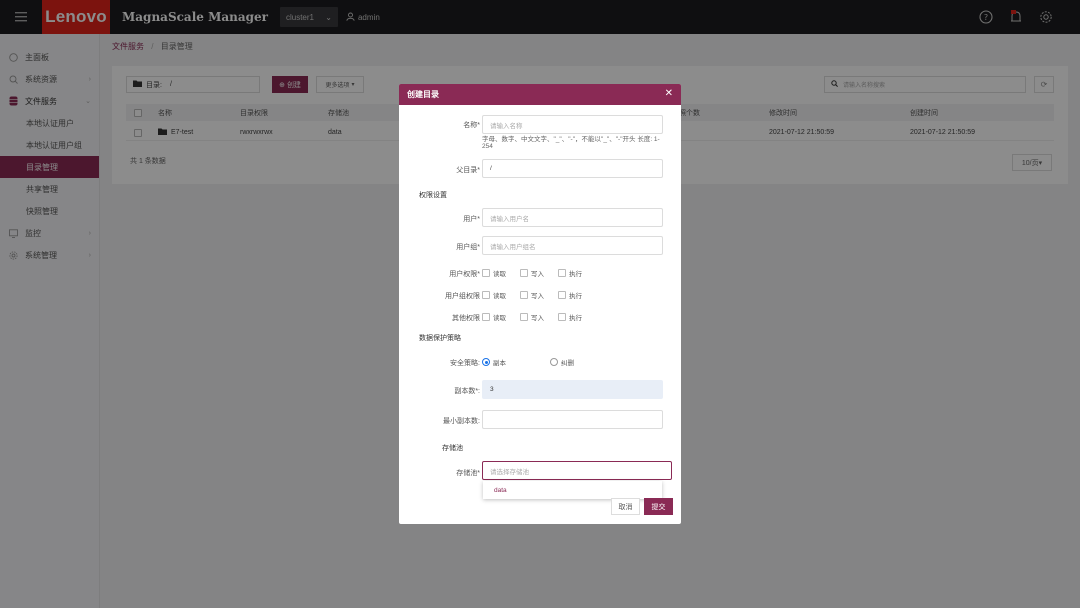 Image resolution: width=1080 pixels, height=608 pixels. I want to click on group-label: 用户组*, so click(468, 247).